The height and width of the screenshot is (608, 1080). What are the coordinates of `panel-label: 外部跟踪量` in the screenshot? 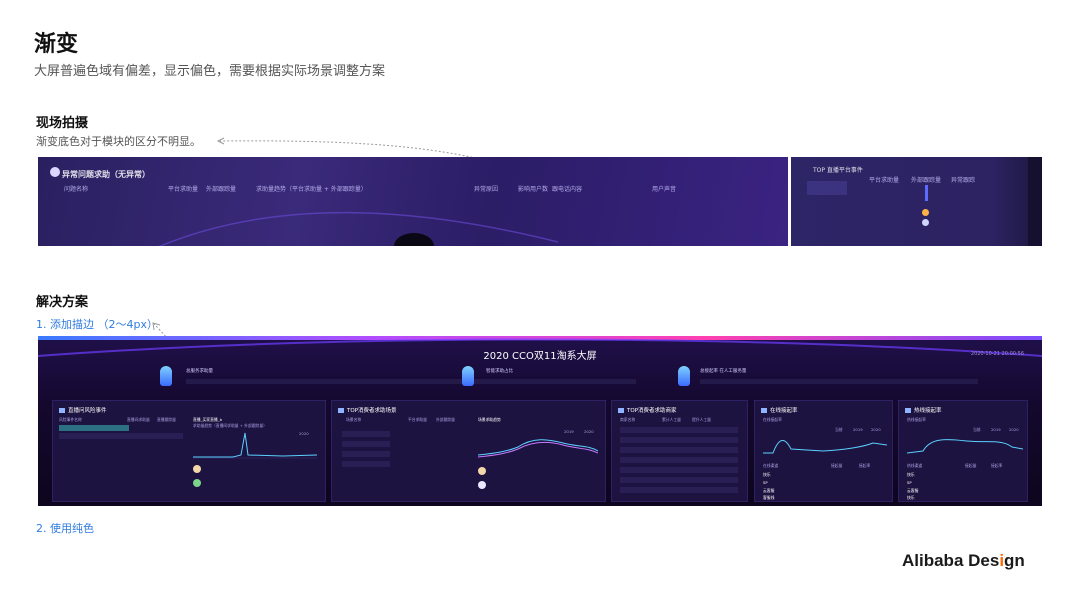 It's located at (445, 419).